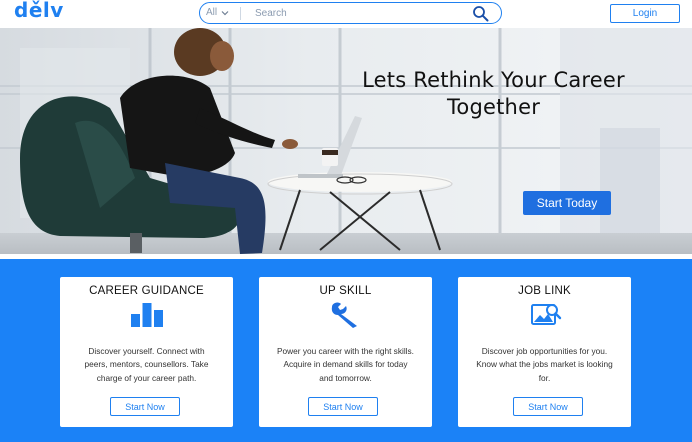 Image resolution: width=692 pixels, height=442 pixels. I want to click on feature-card-title: CAREER GUIDANCE, so click(146, 291).